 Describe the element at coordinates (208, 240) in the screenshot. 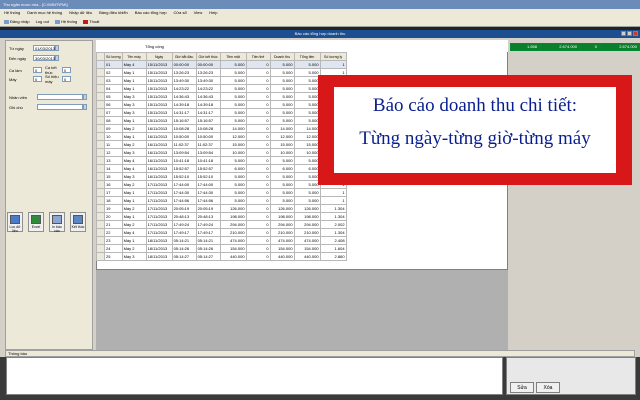

I see `table-cell: 05:14:21` at that location.